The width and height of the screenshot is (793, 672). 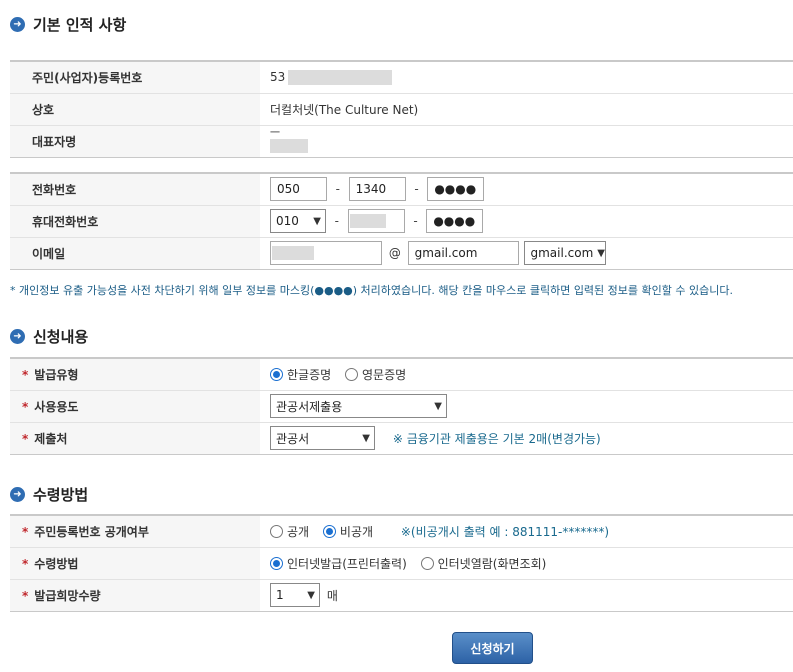 I want to click on table-row: 상호 더컬처넷(The Culture Net), so click(x=401, y=109).